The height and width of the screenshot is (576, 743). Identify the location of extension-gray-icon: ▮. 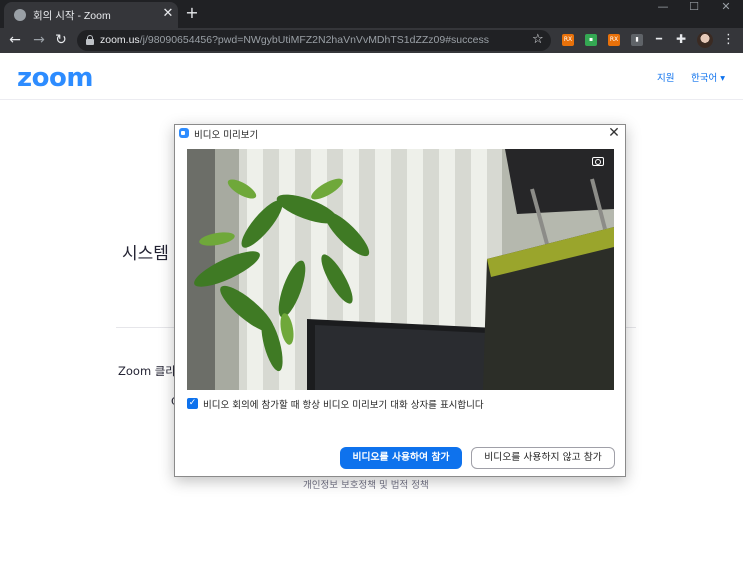
(637, 40).